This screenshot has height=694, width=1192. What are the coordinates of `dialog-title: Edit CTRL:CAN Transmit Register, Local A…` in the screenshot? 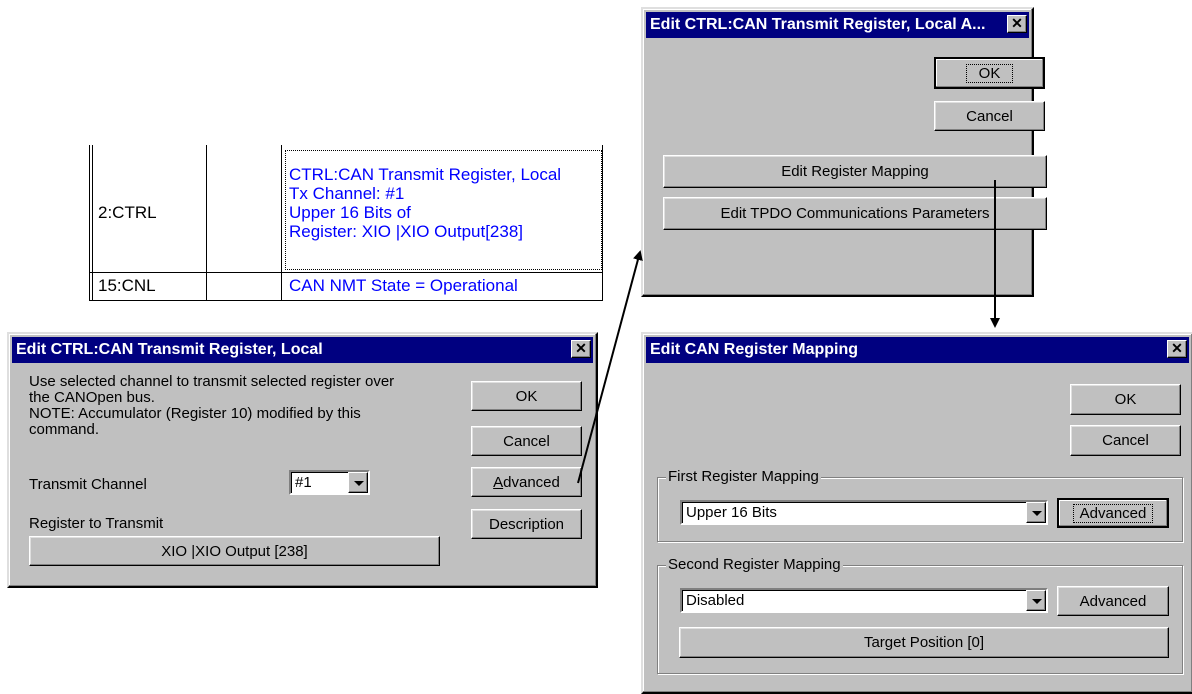 It's located at (818, 24).